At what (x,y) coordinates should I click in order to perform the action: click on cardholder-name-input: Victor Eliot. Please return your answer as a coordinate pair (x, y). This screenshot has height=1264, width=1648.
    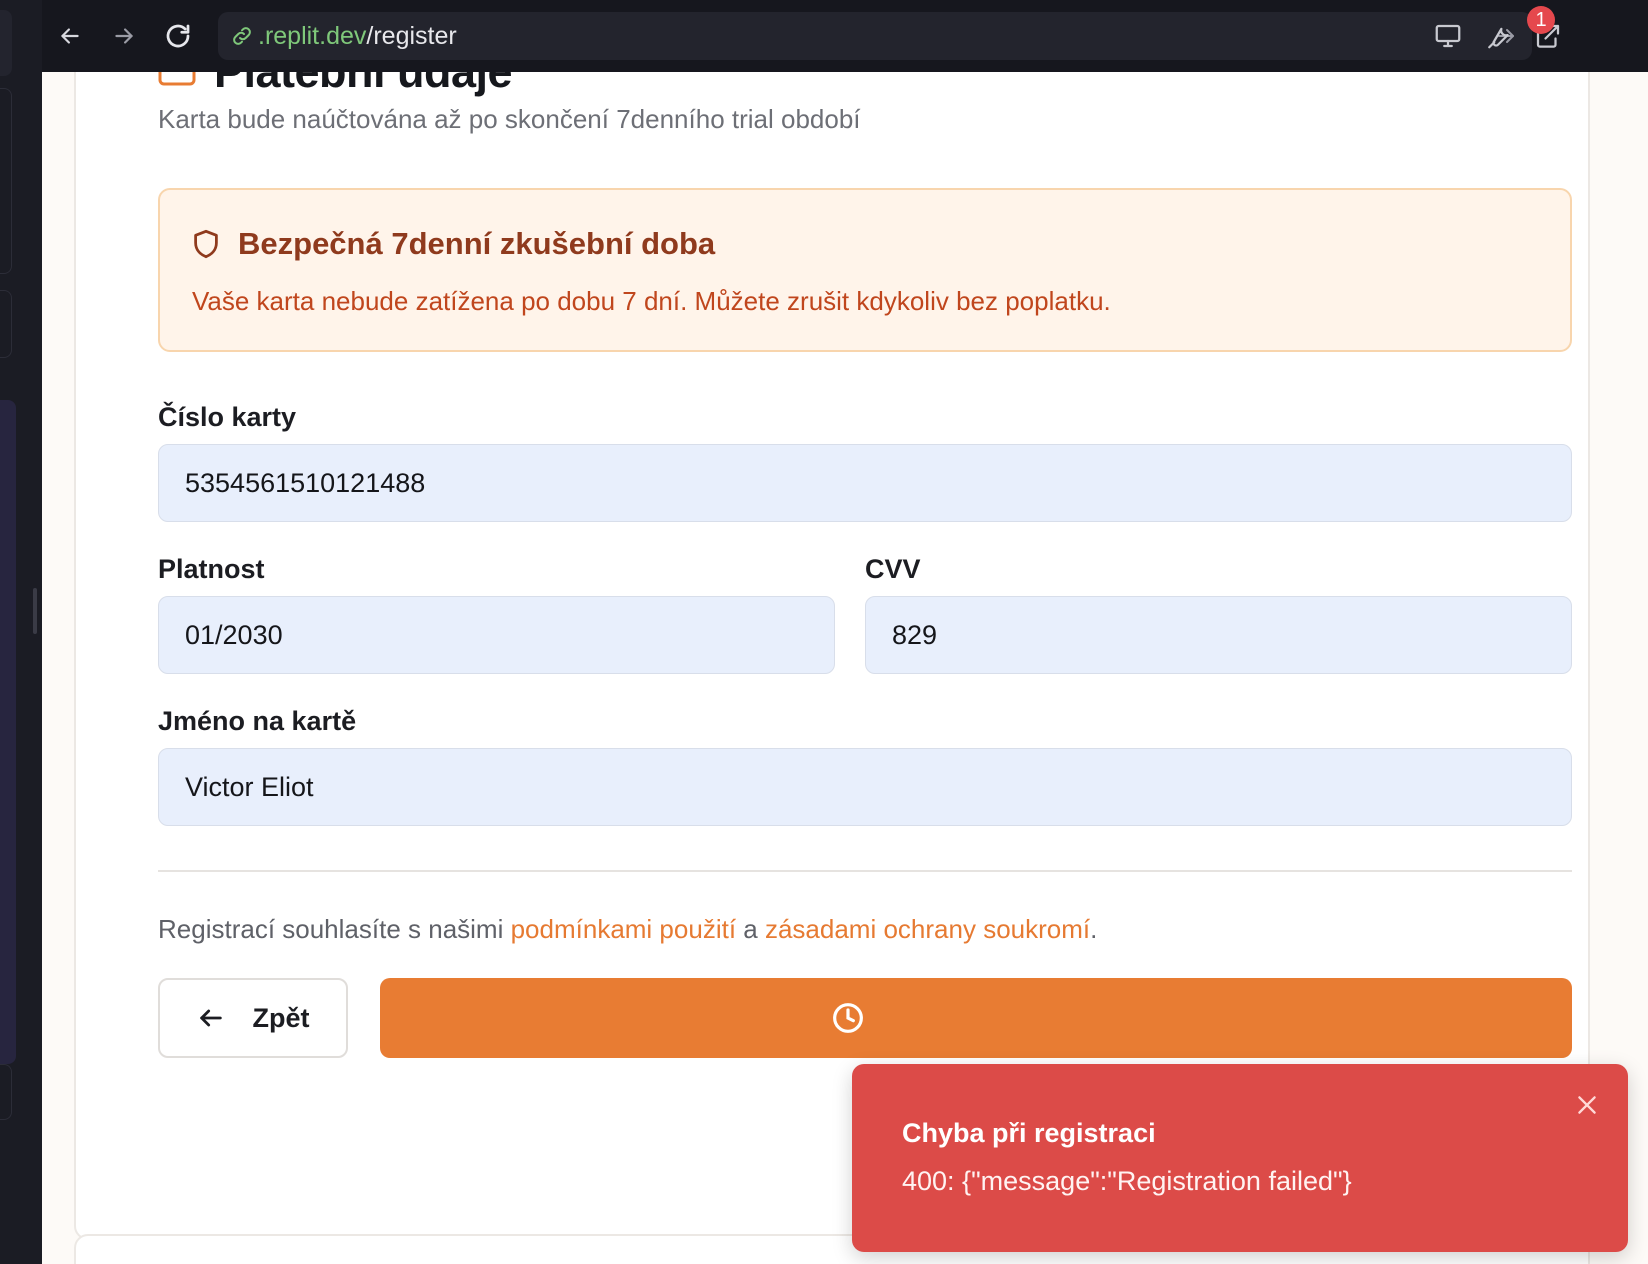
    Looking at the image, I should click on (865, 787).